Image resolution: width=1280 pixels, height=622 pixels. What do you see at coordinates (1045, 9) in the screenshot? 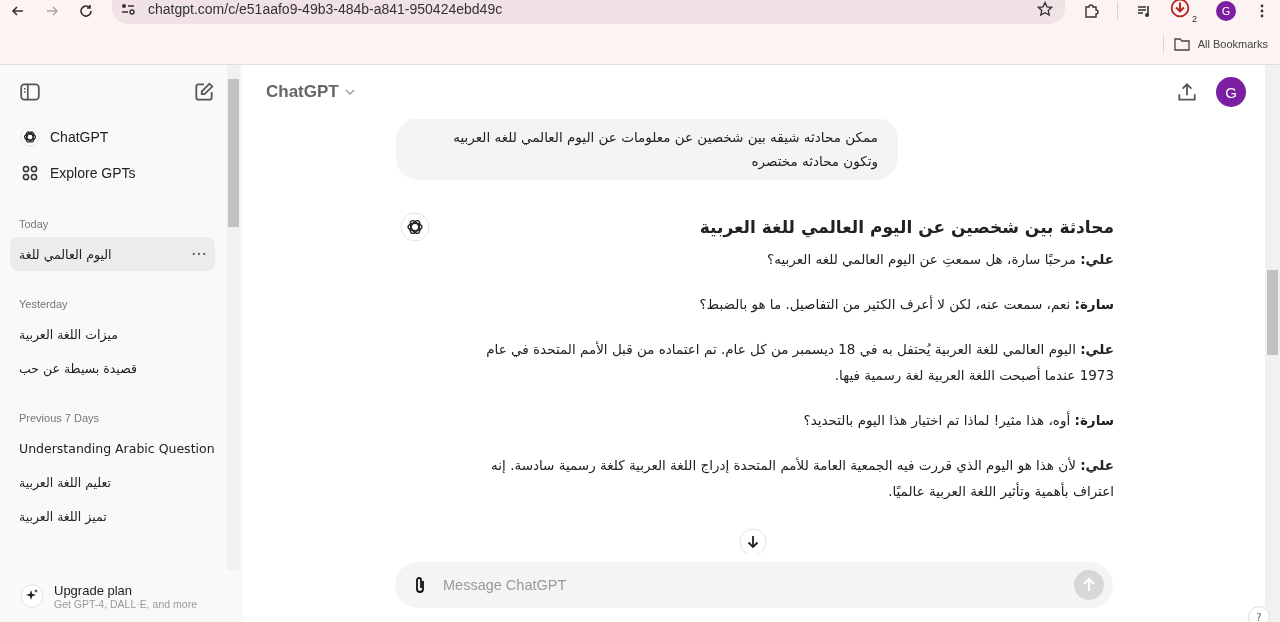
I see `star-icon` at bounding box center [1045, 9].